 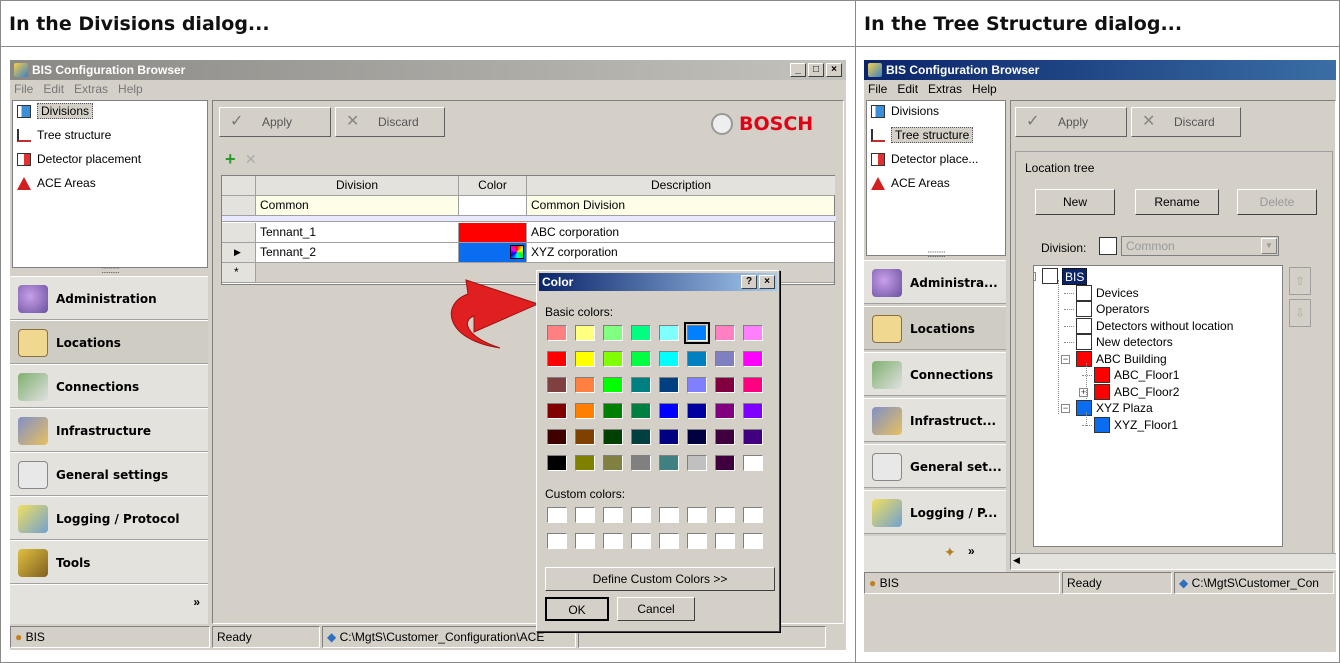 What do you see at coordinates (681, 205) in the screenshot?
I see `description-cell: Common Division` at bounding box center [681, 205].